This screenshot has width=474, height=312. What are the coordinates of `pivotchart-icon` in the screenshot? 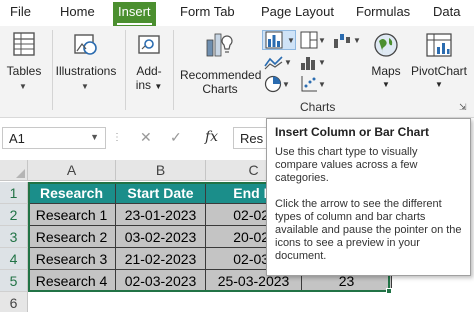 It's located at (439, 45).